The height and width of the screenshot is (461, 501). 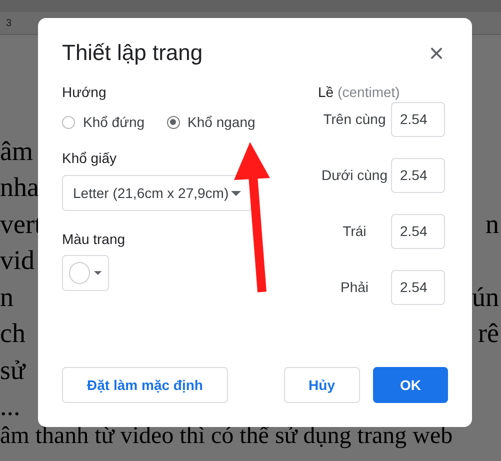 What do you see at coordinates (355, 231) in the screenshot?
I see `field-label: Trái` at bounding box center [355, 231].